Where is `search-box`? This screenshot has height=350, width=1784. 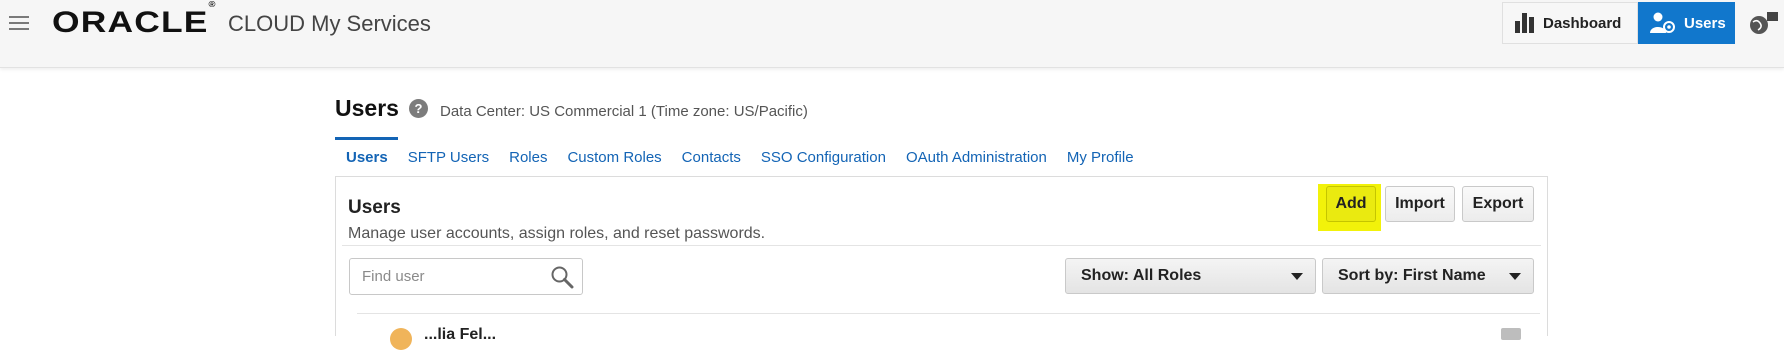 search-box is located at coordinates (466, 276).